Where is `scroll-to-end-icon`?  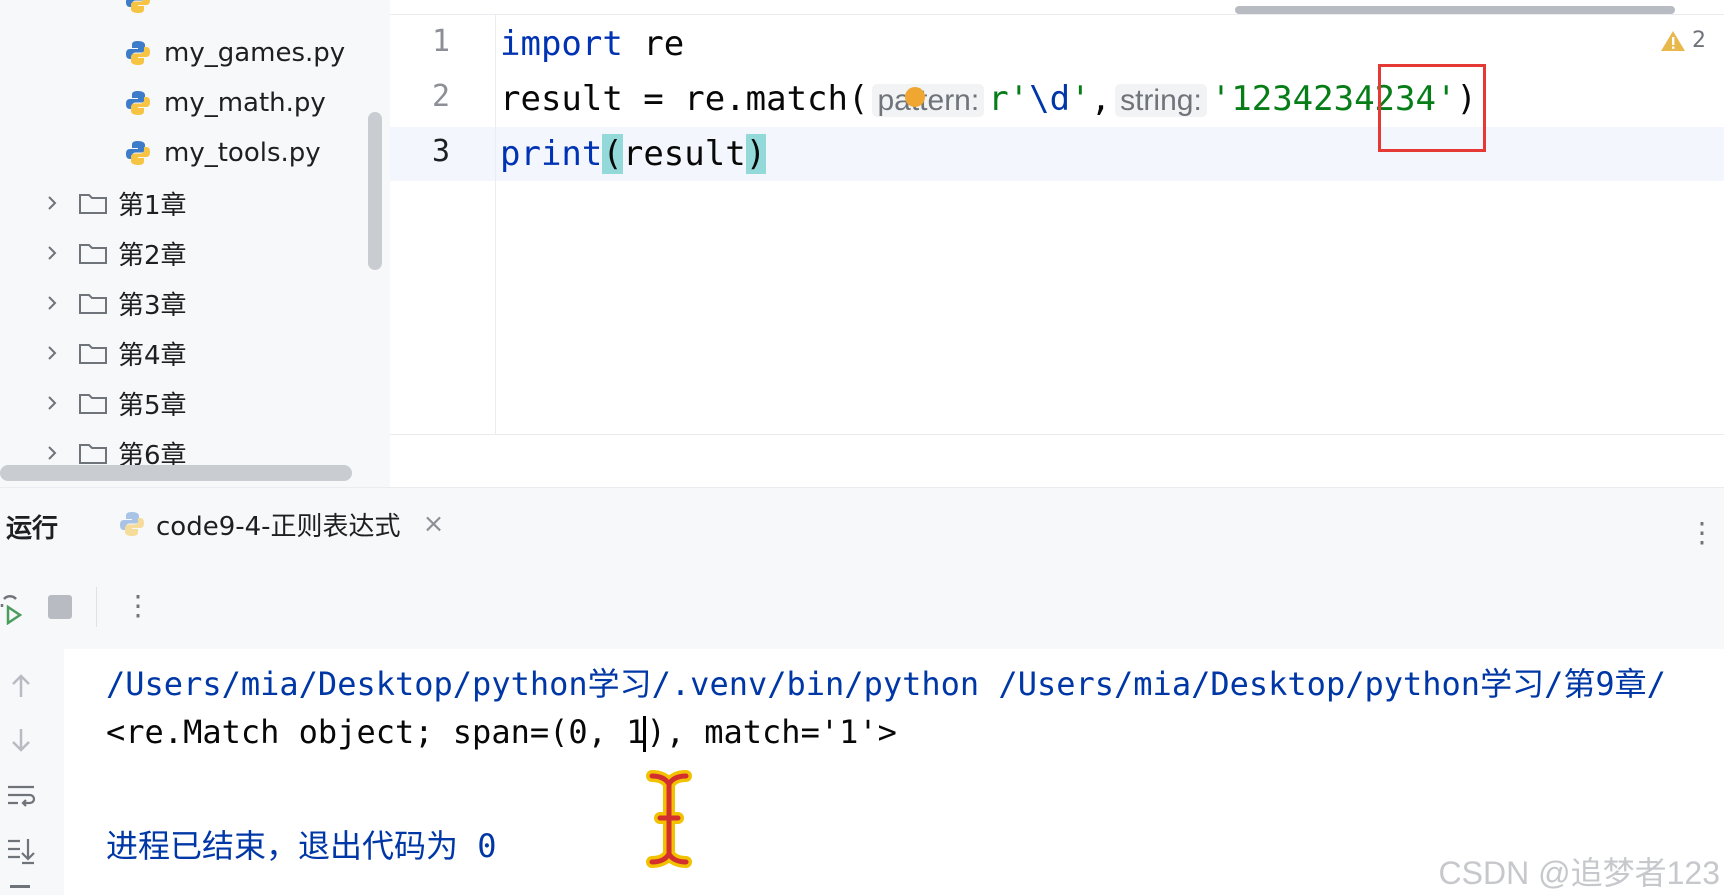 scroll-to-end-icon is located at coordinates (21, 850).